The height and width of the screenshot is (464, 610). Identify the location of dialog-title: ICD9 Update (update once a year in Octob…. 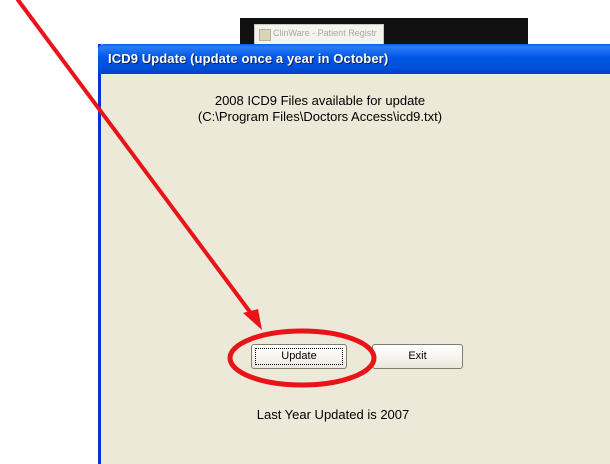
(248, 58).